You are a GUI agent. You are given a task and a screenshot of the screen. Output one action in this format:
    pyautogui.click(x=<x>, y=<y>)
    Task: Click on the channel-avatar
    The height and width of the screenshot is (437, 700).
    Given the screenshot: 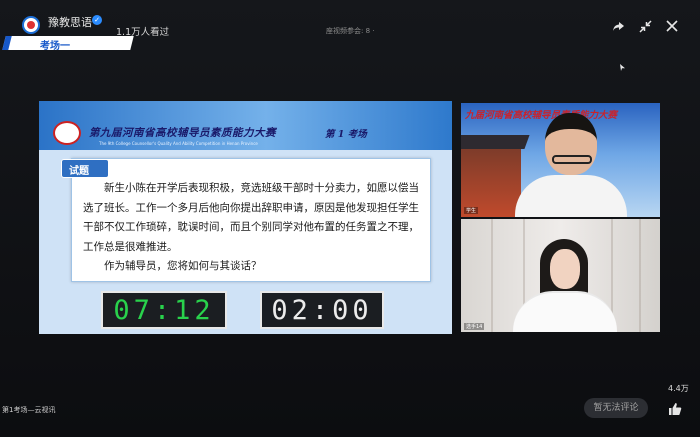 What is the action you would take?
    pyautogui.click(x=31, y=25)
    